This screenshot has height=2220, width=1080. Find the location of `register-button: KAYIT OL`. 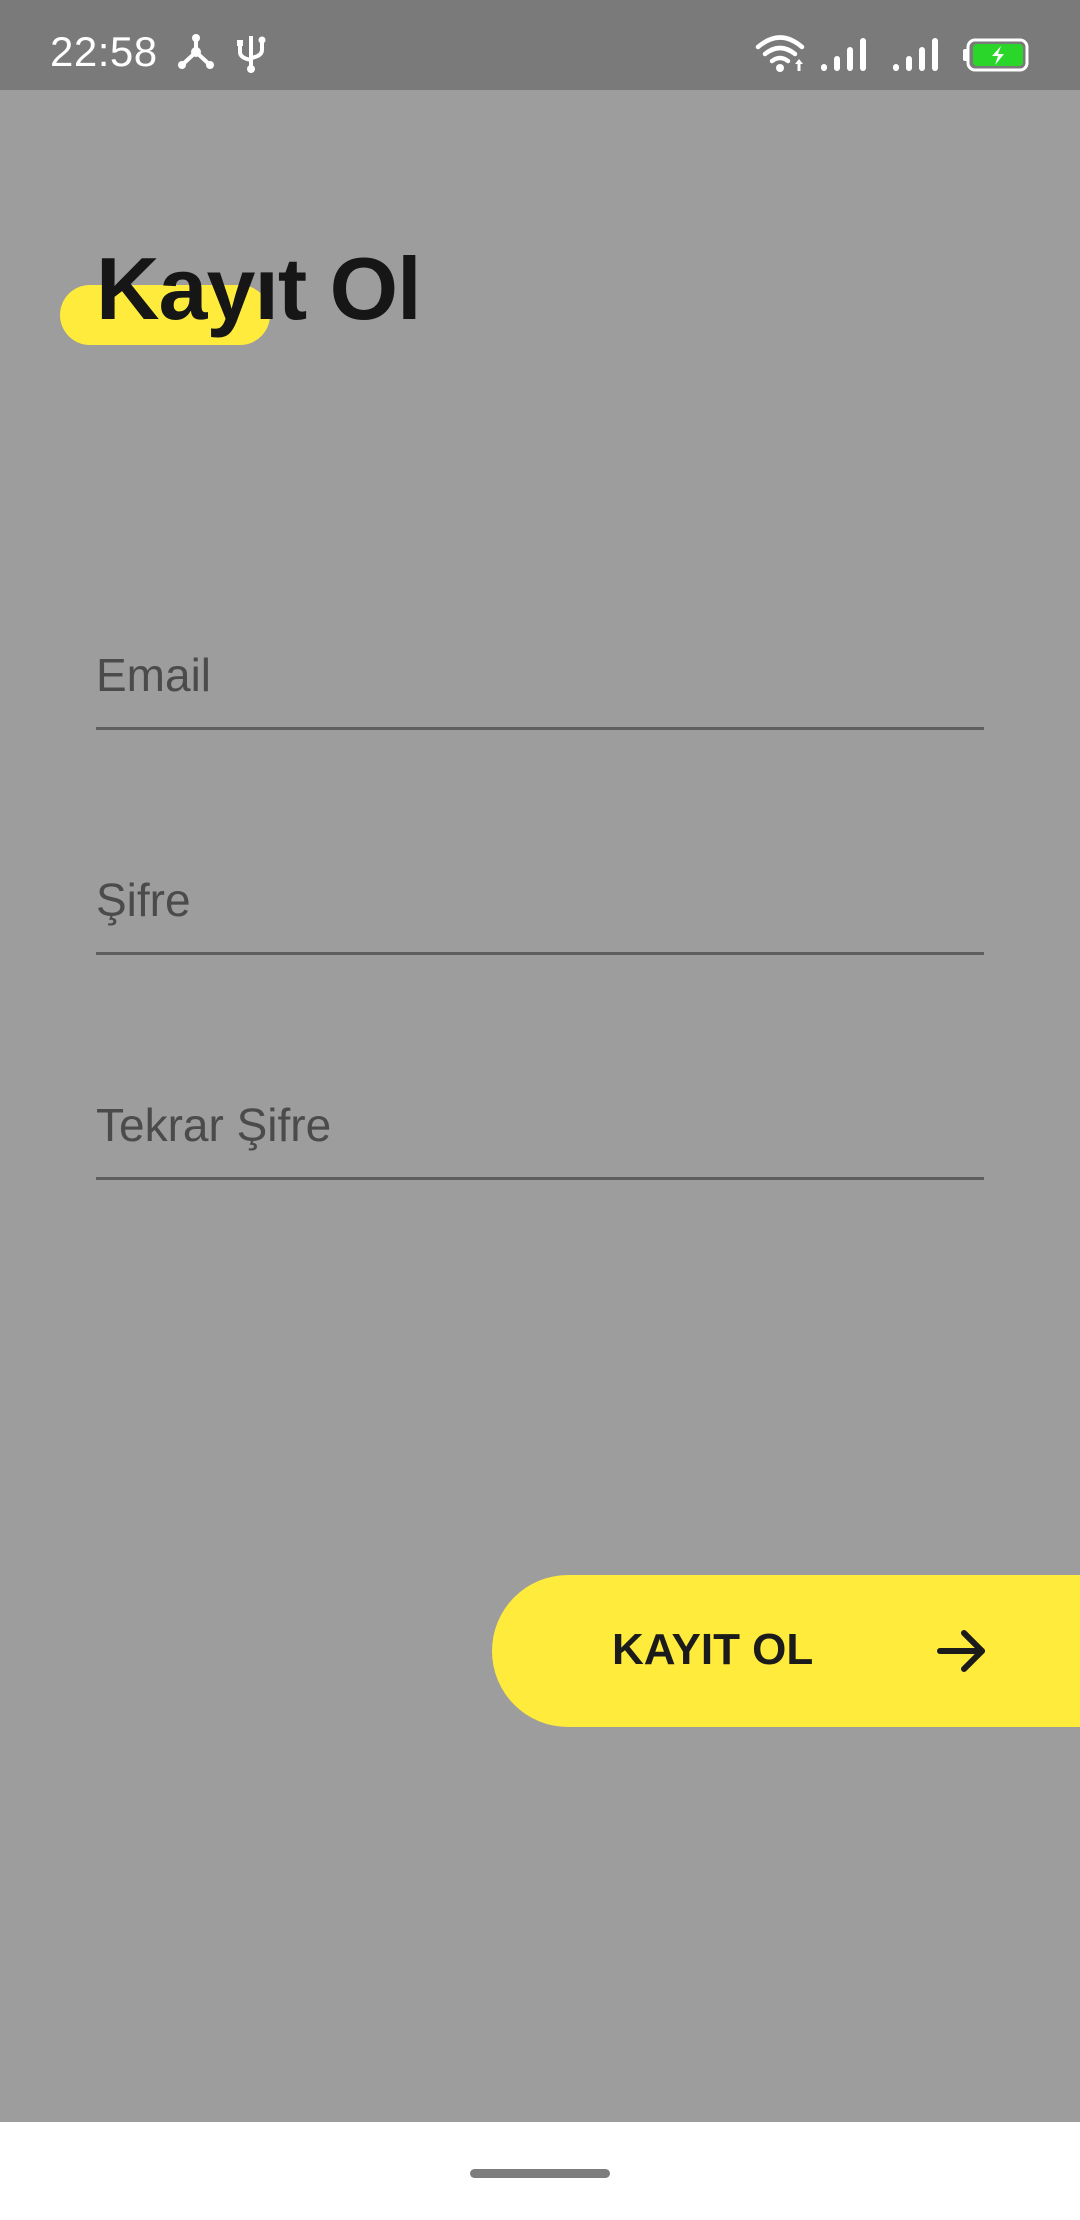

register-button: KAYIT OL is located at coordinates (786, 1651).